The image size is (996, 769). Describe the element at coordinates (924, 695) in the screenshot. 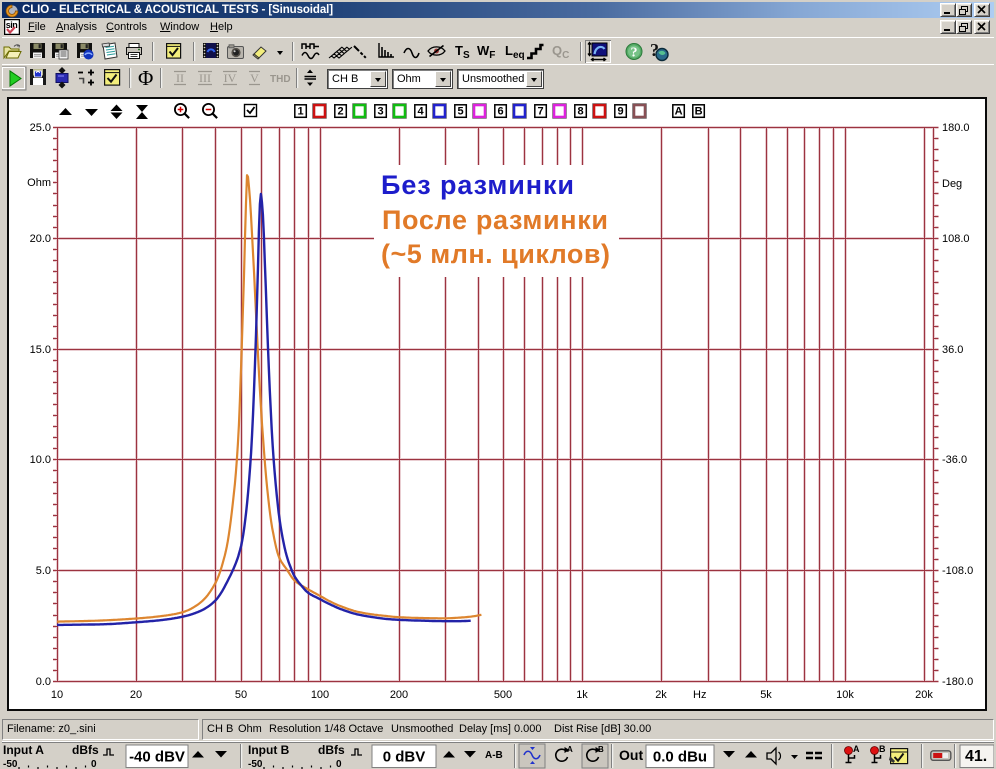

I see `svg-text: 20k` at that location.